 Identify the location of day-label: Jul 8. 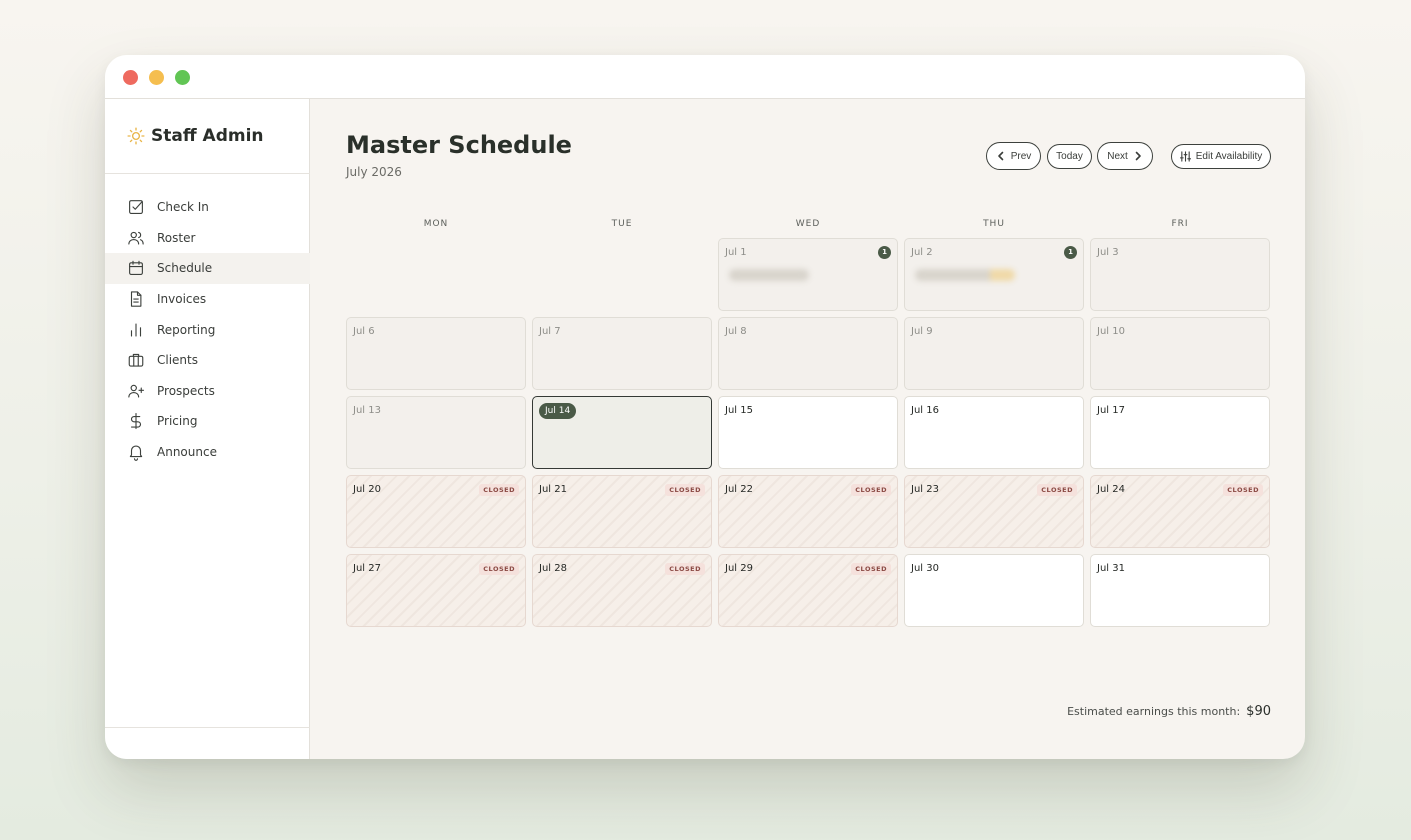
(736, 331).